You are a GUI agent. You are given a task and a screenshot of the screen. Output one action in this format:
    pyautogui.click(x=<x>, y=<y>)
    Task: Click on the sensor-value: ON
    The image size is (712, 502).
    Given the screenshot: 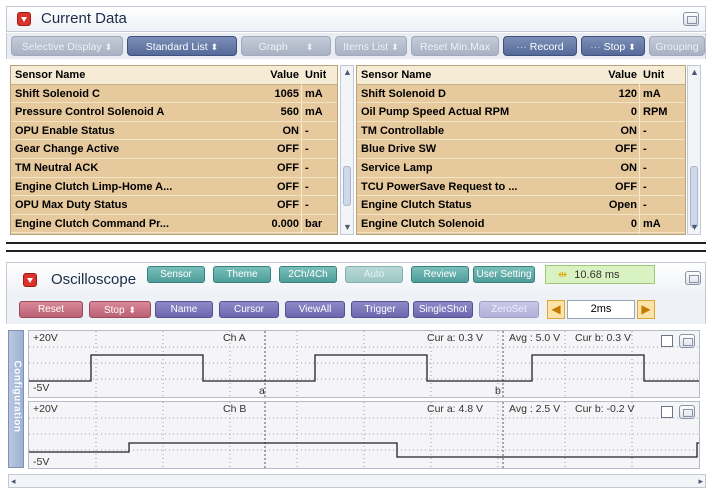 What is the action you would take?
    pyautogui.click(x=629, y=130)
    